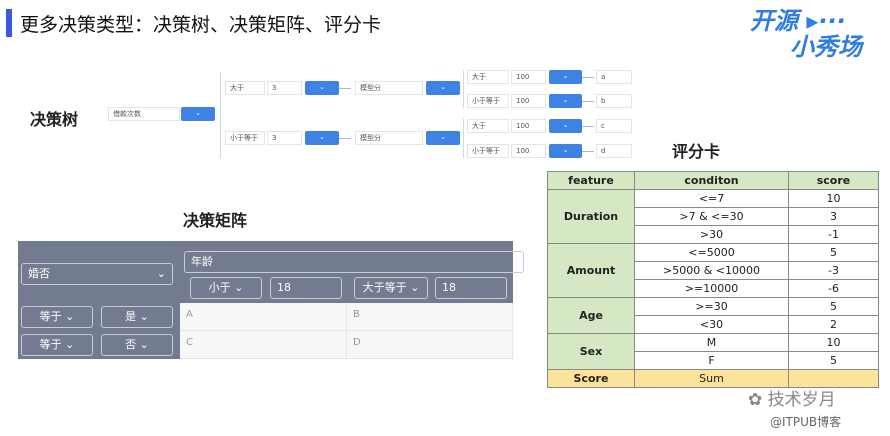 The height and width of the screenshot is (436, 890). Describe the element at coordinates (57, 345) in the screenshot. I see `row2-op-select: 等于 ⌄` at that location.